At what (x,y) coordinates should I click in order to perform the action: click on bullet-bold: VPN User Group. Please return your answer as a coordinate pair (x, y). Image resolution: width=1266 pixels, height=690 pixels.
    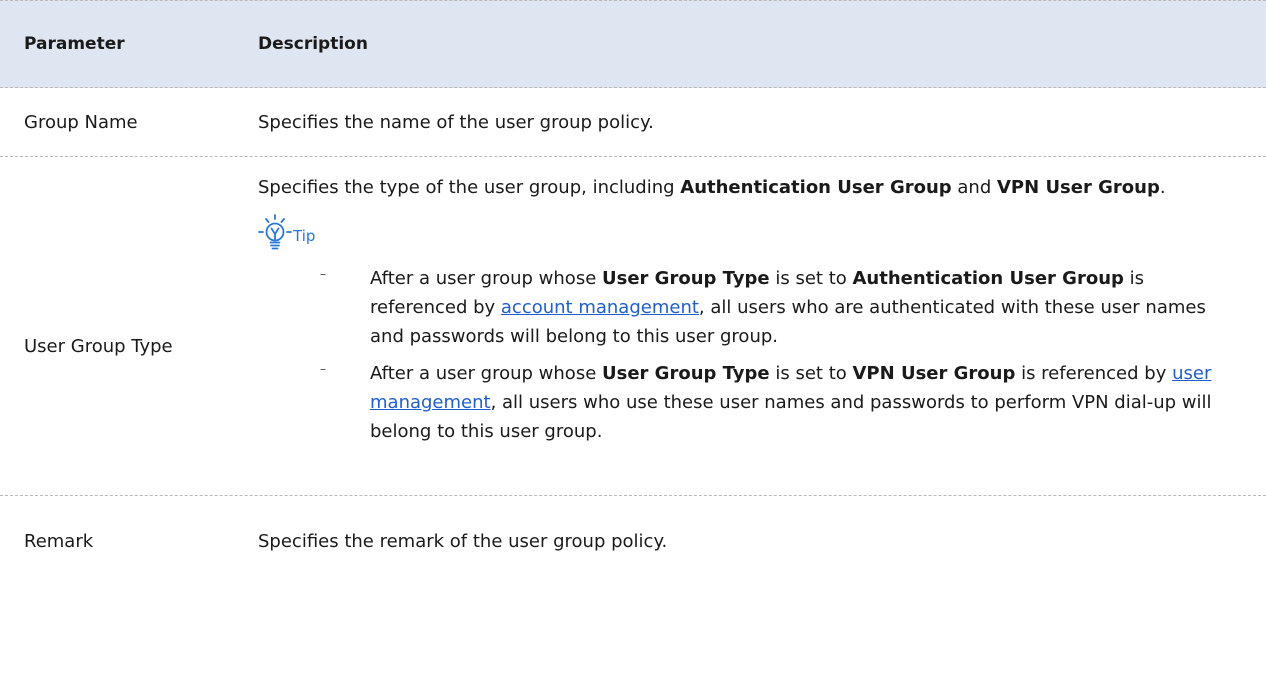
    Looking at the image, I should click on (934, 373).